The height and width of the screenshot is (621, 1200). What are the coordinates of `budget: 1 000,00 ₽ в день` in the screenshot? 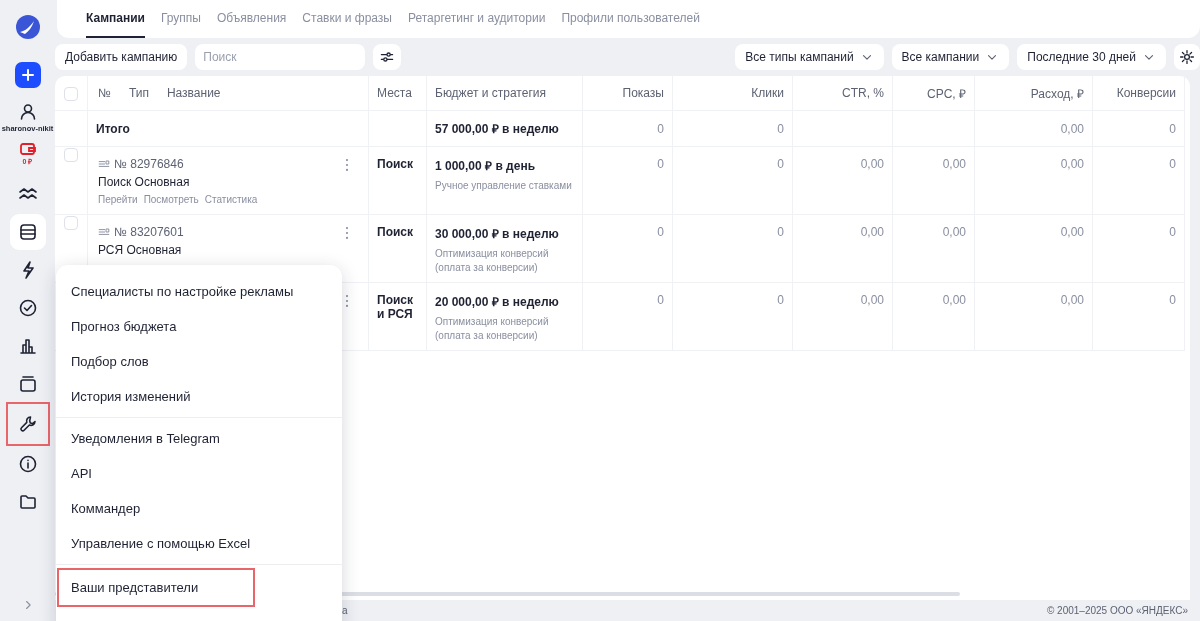 It's located at (485, 166).